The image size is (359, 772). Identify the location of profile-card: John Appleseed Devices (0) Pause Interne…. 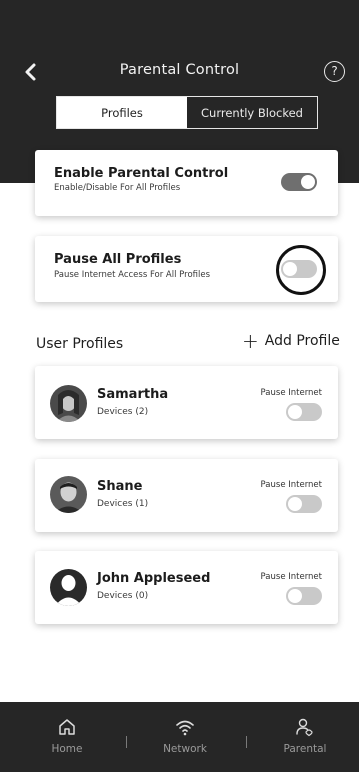
(186, 587).